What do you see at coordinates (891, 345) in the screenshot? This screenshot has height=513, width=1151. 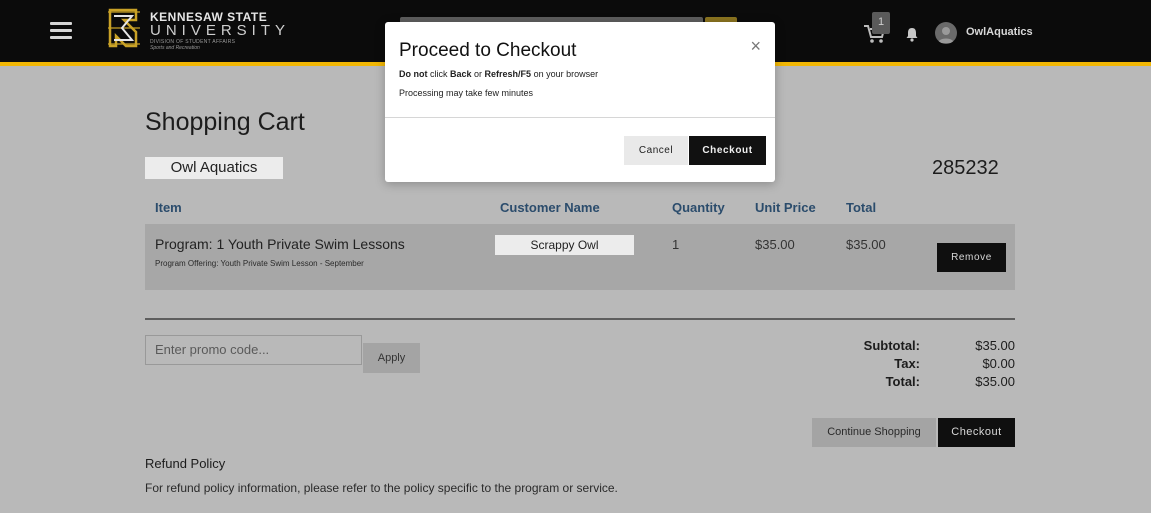 I see `subtotal-label: Subtotal:` at bounding box center [891, 345].